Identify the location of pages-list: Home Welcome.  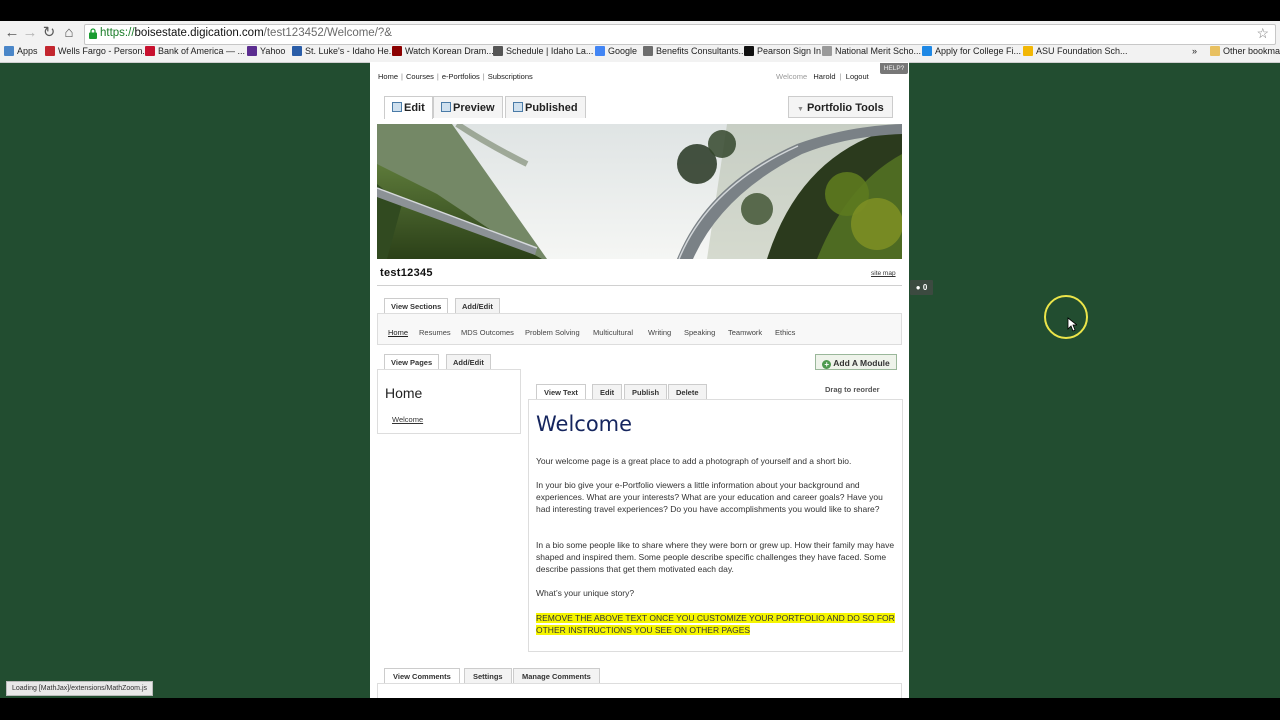
(449, 401).